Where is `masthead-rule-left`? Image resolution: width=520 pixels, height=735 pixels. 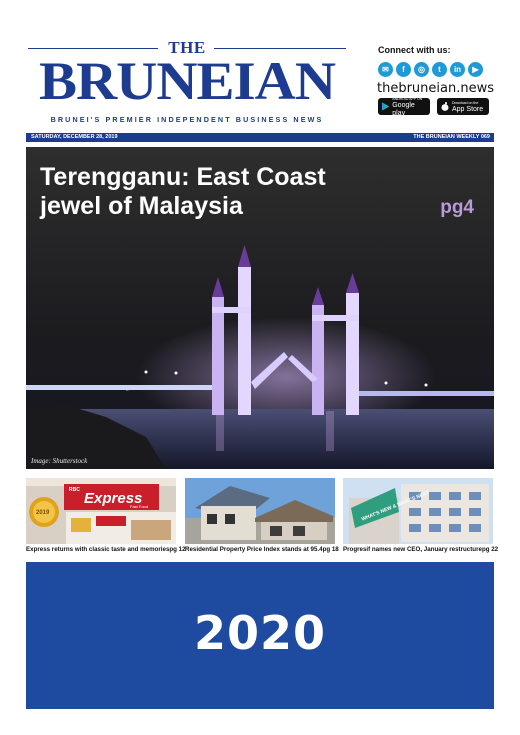 masthead-rule-left is located at coordinates (93, 48).